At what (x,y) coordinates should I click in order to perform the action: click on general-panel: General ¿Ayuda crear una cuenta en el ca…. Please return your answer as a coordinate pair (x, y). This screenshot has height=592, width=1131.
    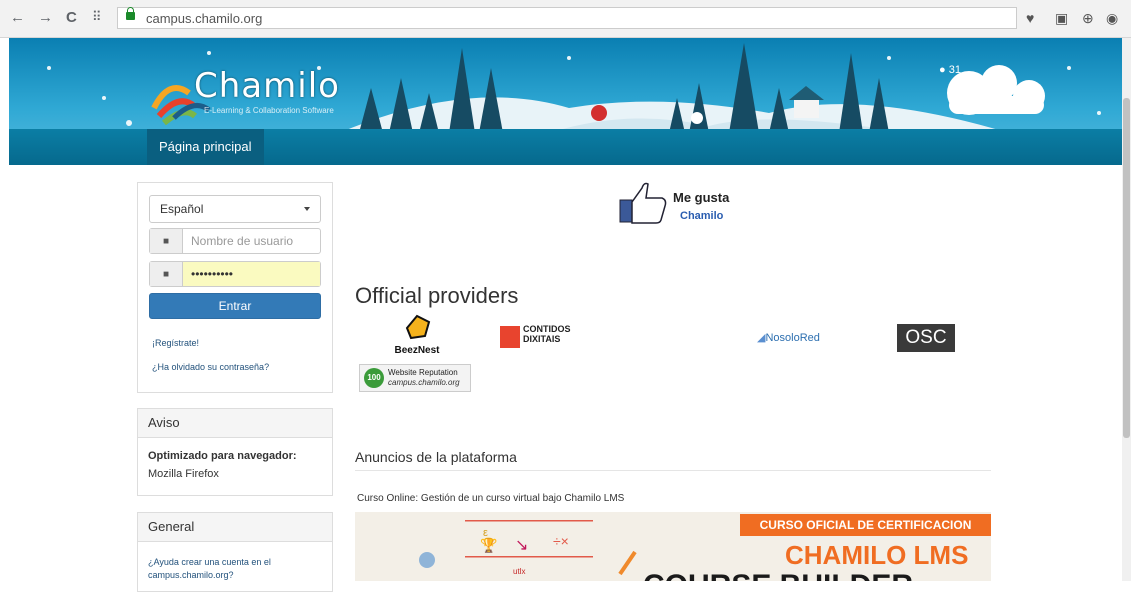
    Looking at the image, I should click on (235, 552).